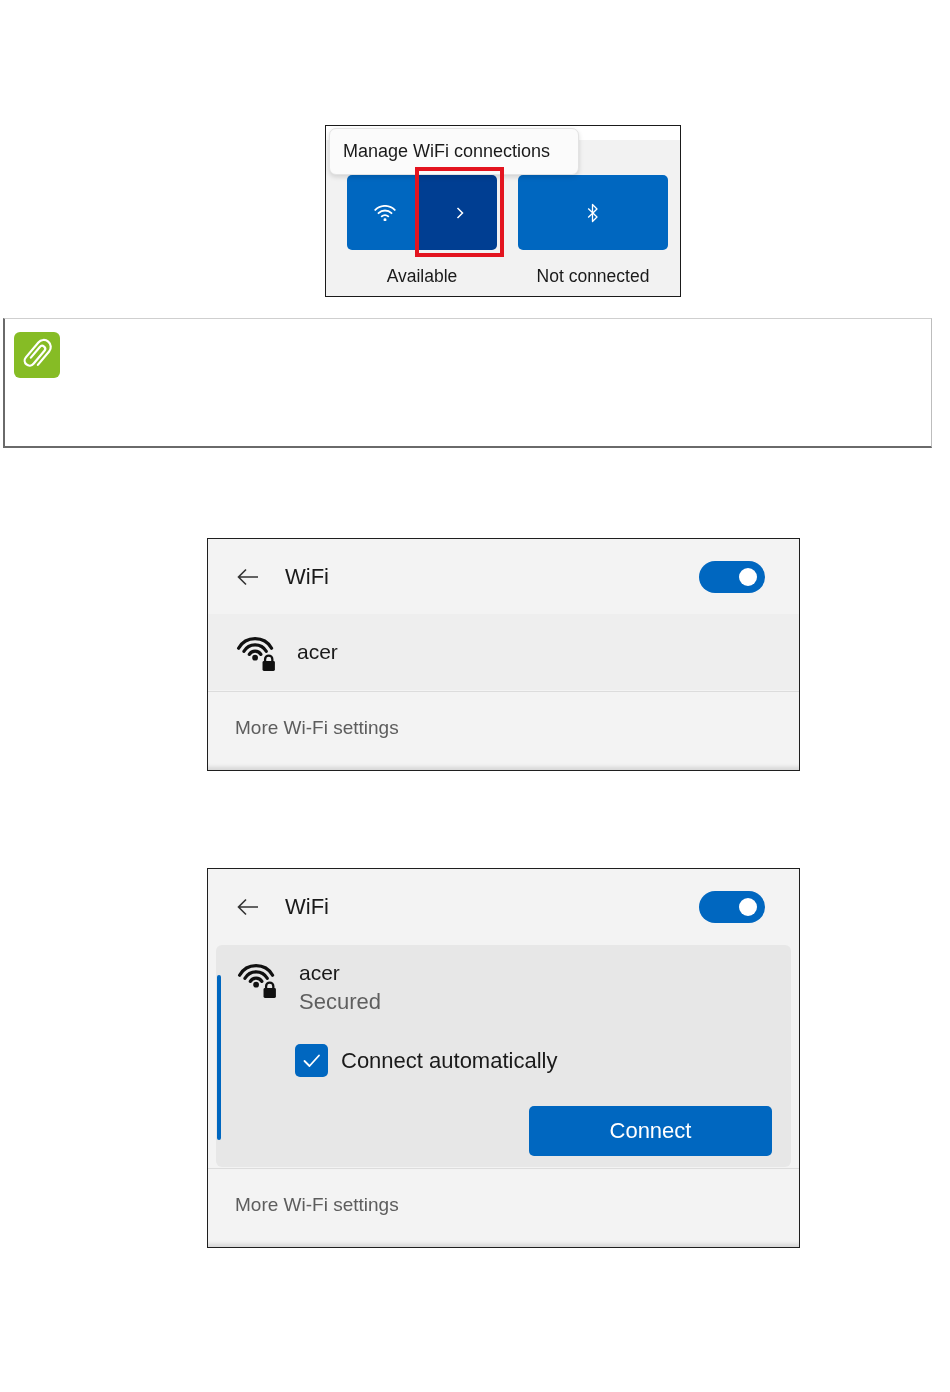 The image size is (950, 1392). I want to click on chevron-right-icon, so click(460, 212).